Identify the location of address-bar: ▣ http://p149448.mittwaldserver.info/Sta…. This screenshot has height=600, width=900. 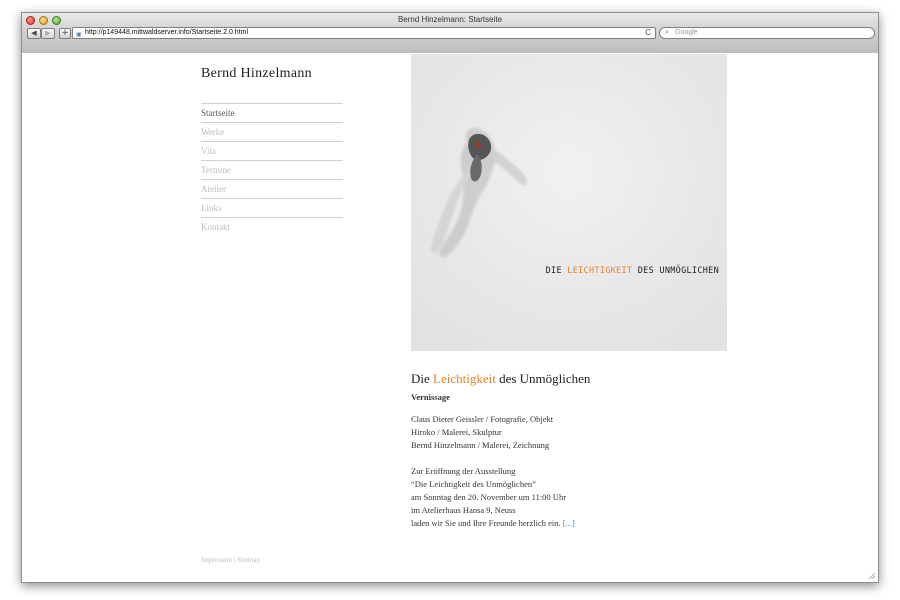
(364, 33).